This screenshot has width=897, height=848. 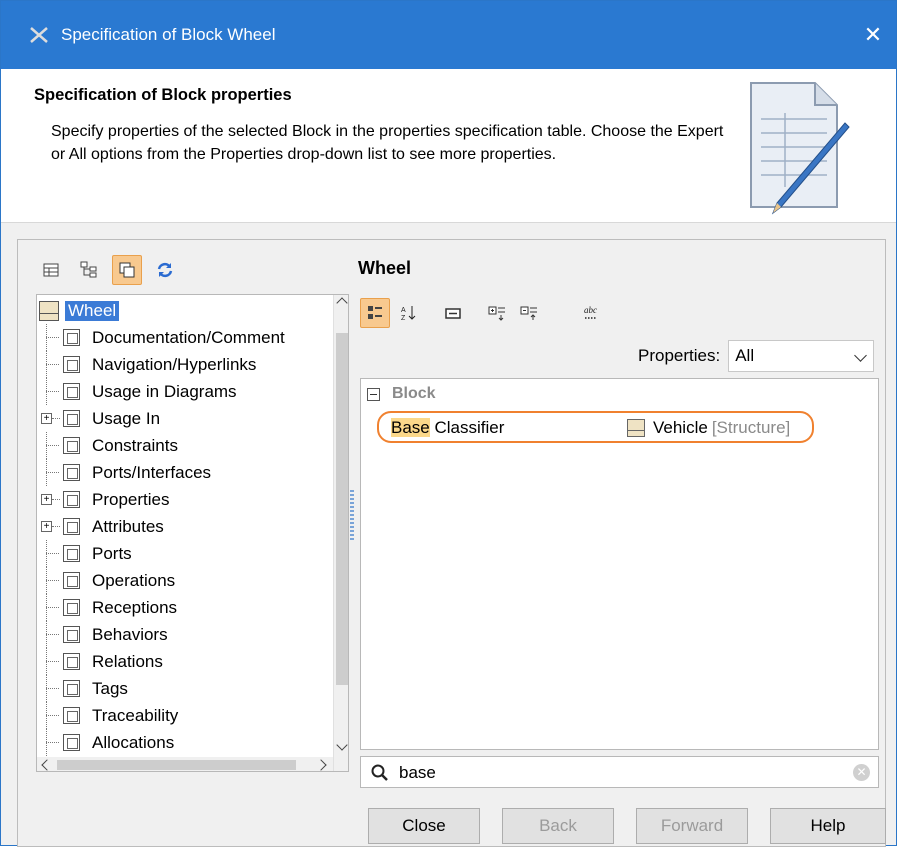 I want to click on tree-item: + Usage In, so click(x=99, y=418).